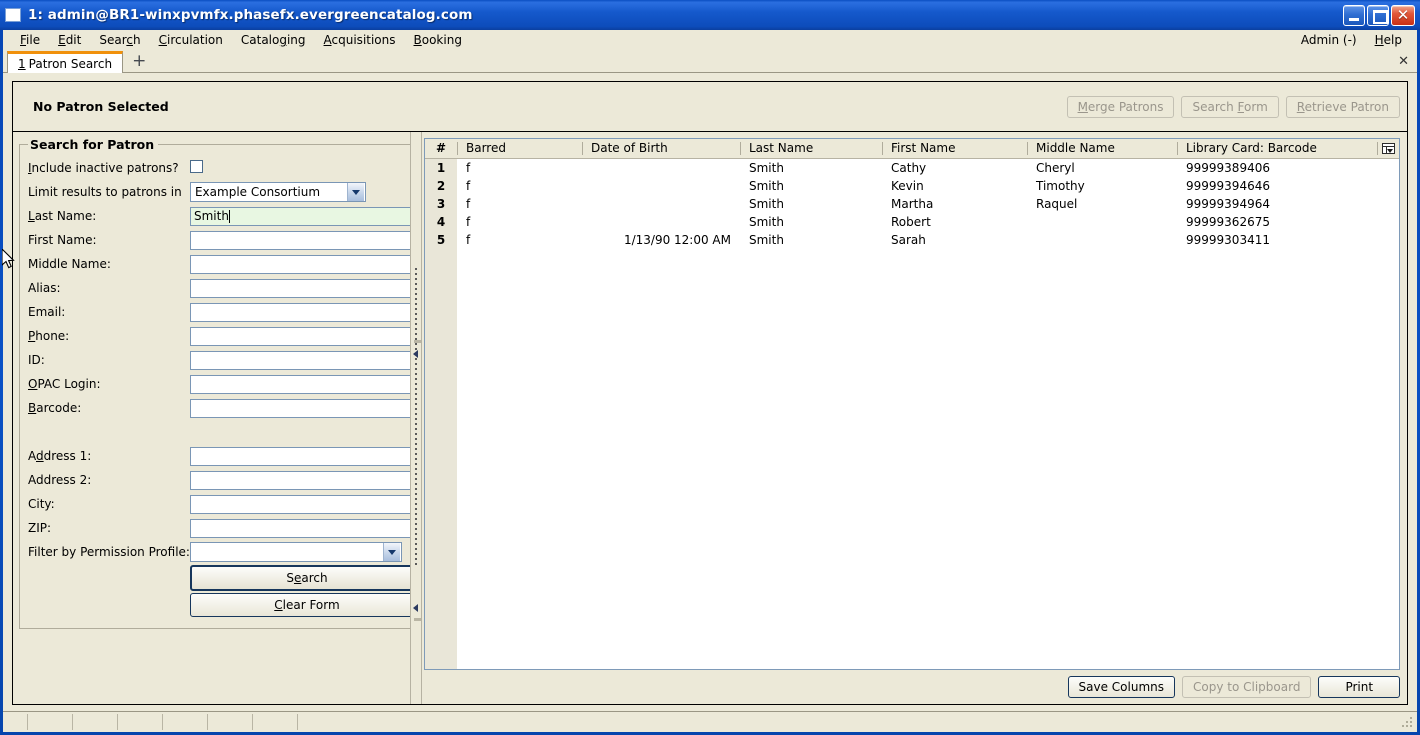 Image resolution: width=1420 pixels, height=735 pixels. Describe the element at coordinates (299, 528) in the screenshot. I see `zip-input` at that location.